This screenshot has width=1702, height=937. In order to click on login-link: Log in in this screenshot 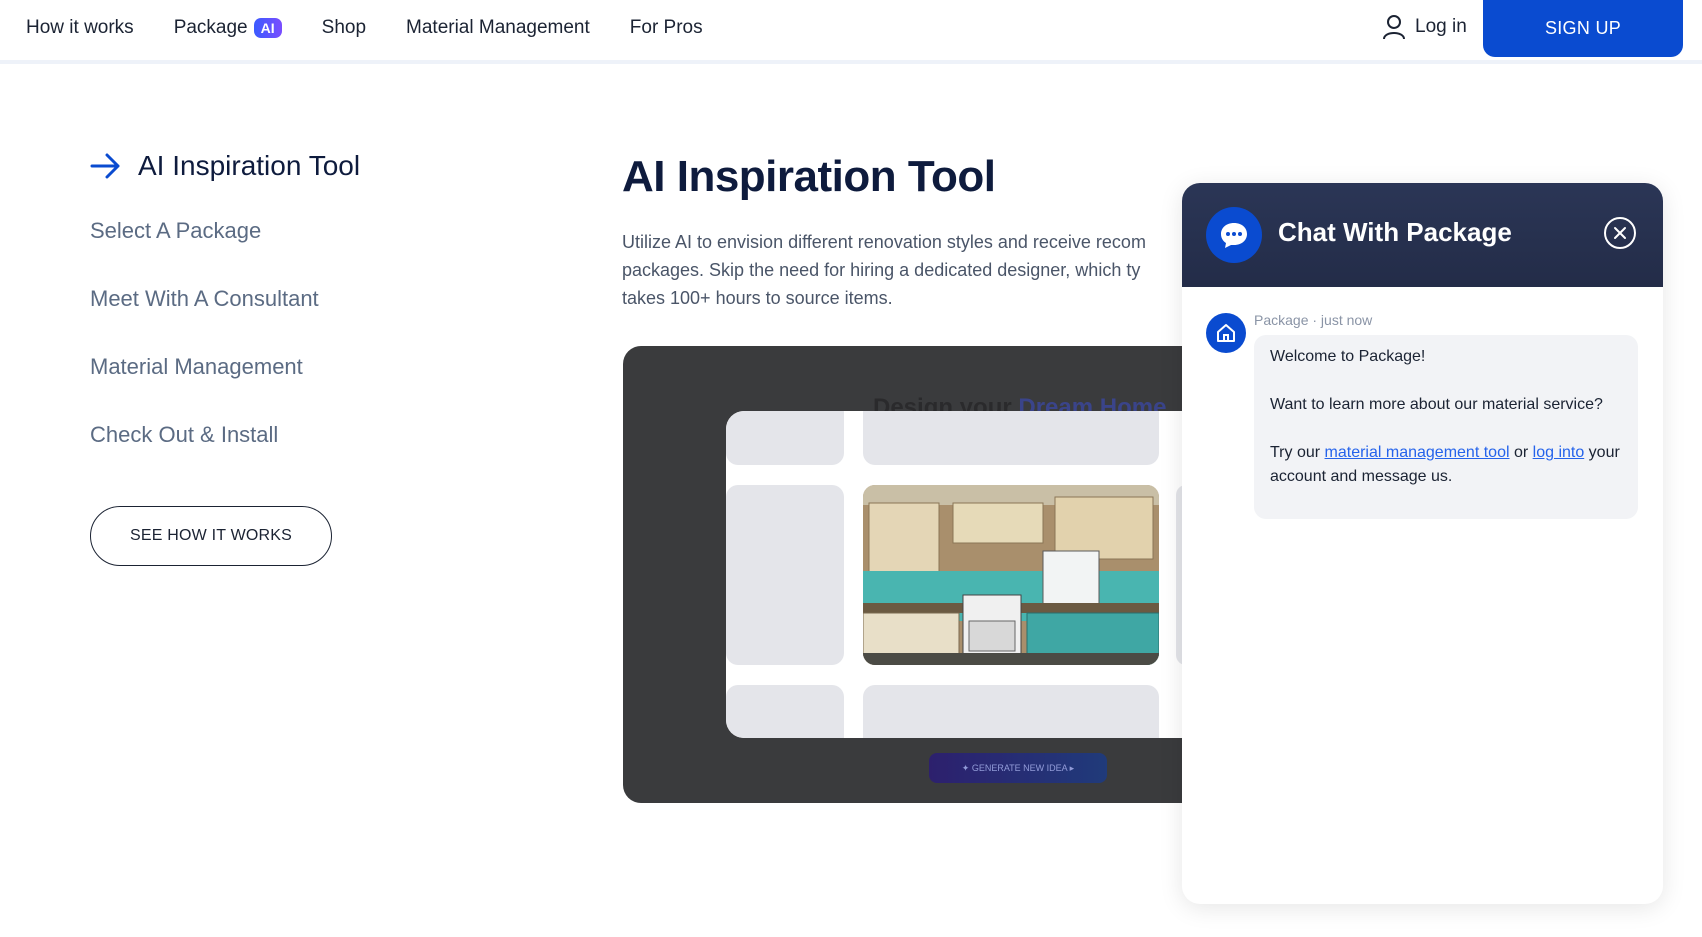, I will do `click(1425, 27)`.